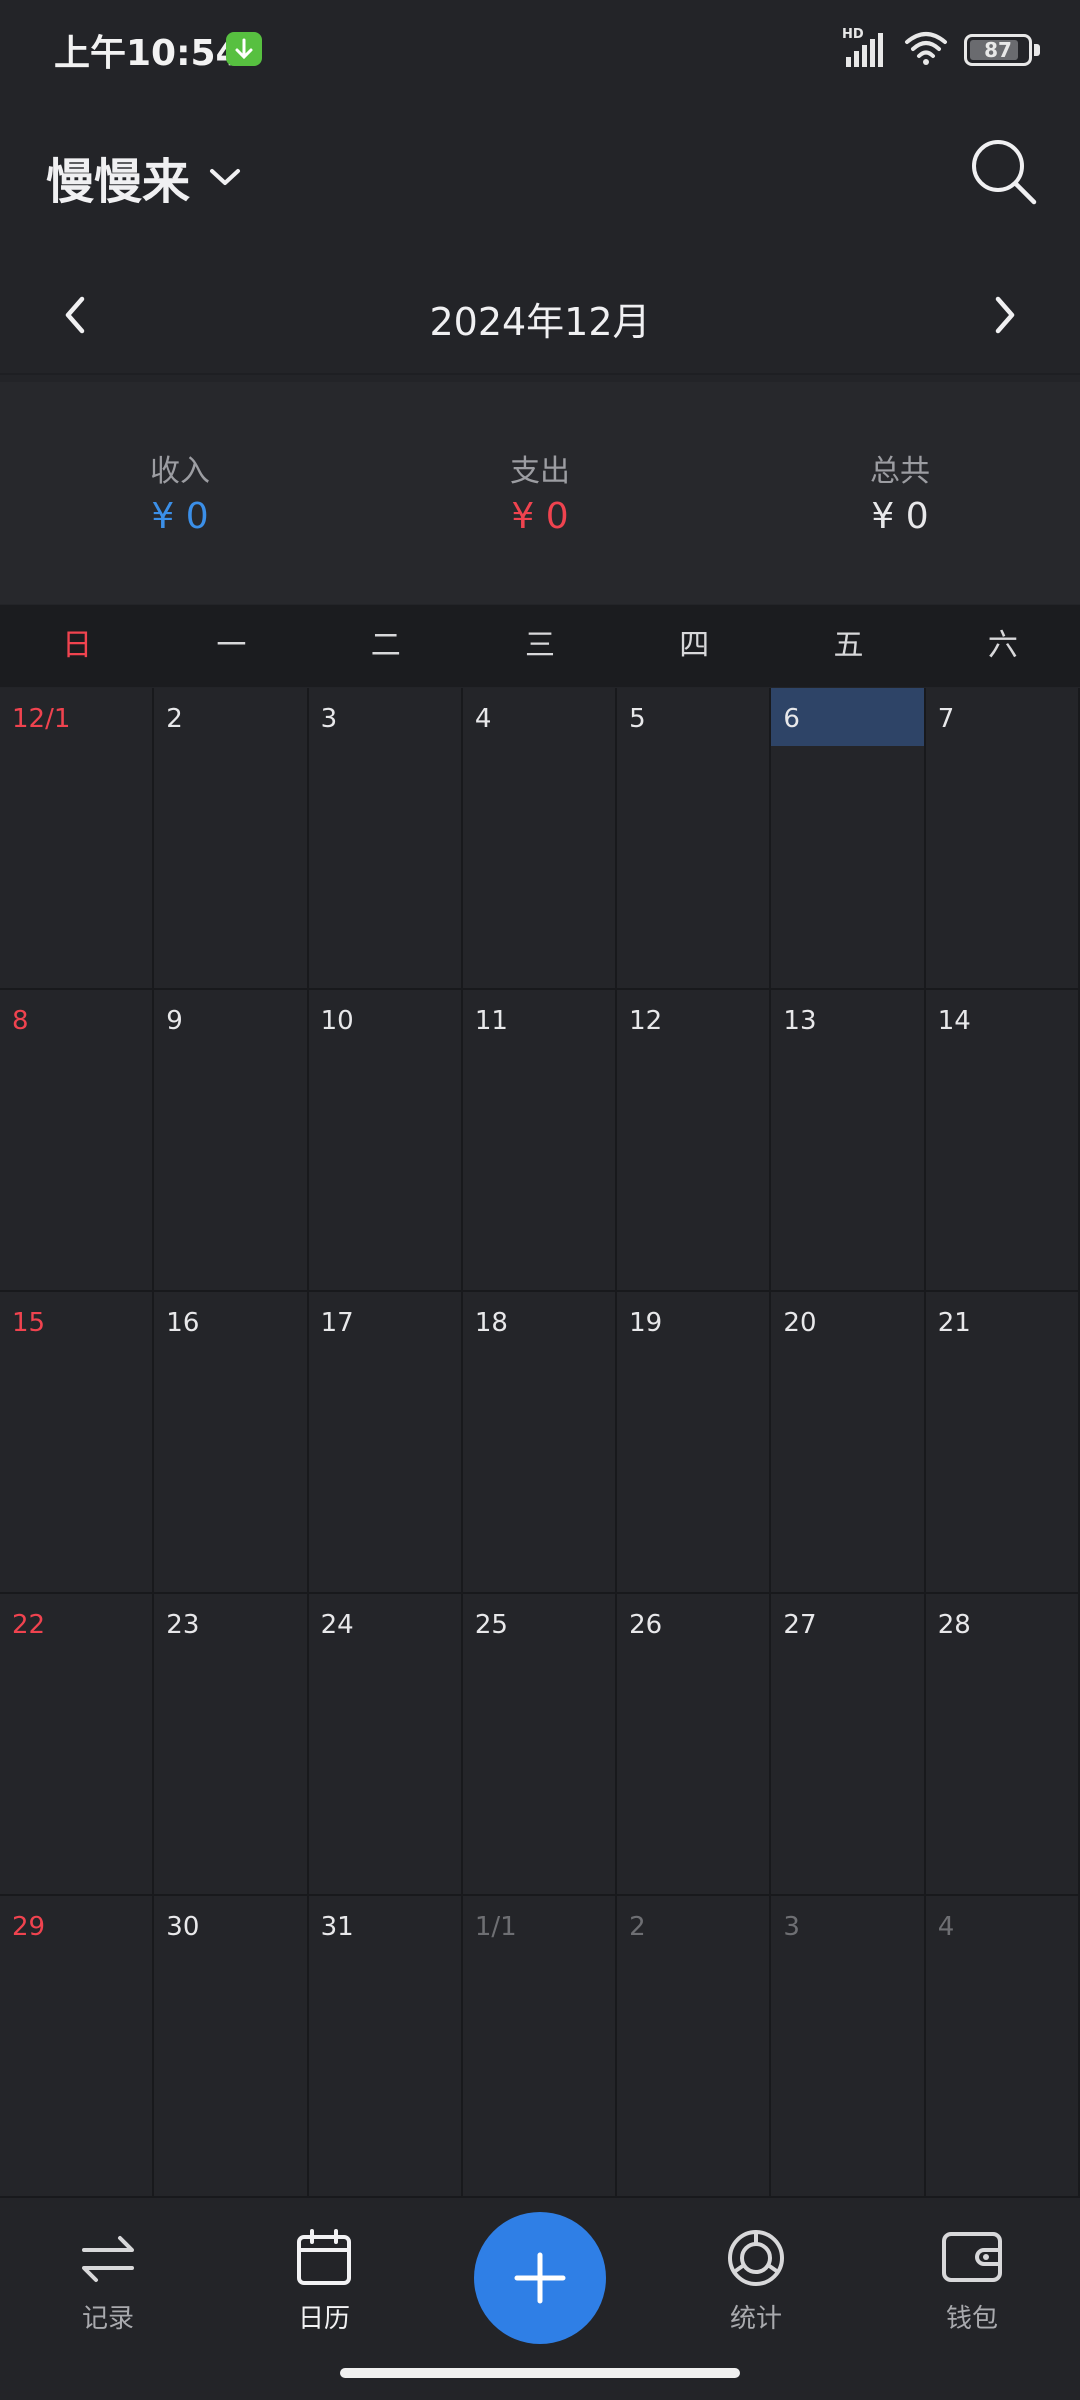 Image resolution: width=1080 pixels, height=2400 pixels. Describe the element at coordinates (540, 1745) in the screenshot. I see `calendar-day: 25` at that location.